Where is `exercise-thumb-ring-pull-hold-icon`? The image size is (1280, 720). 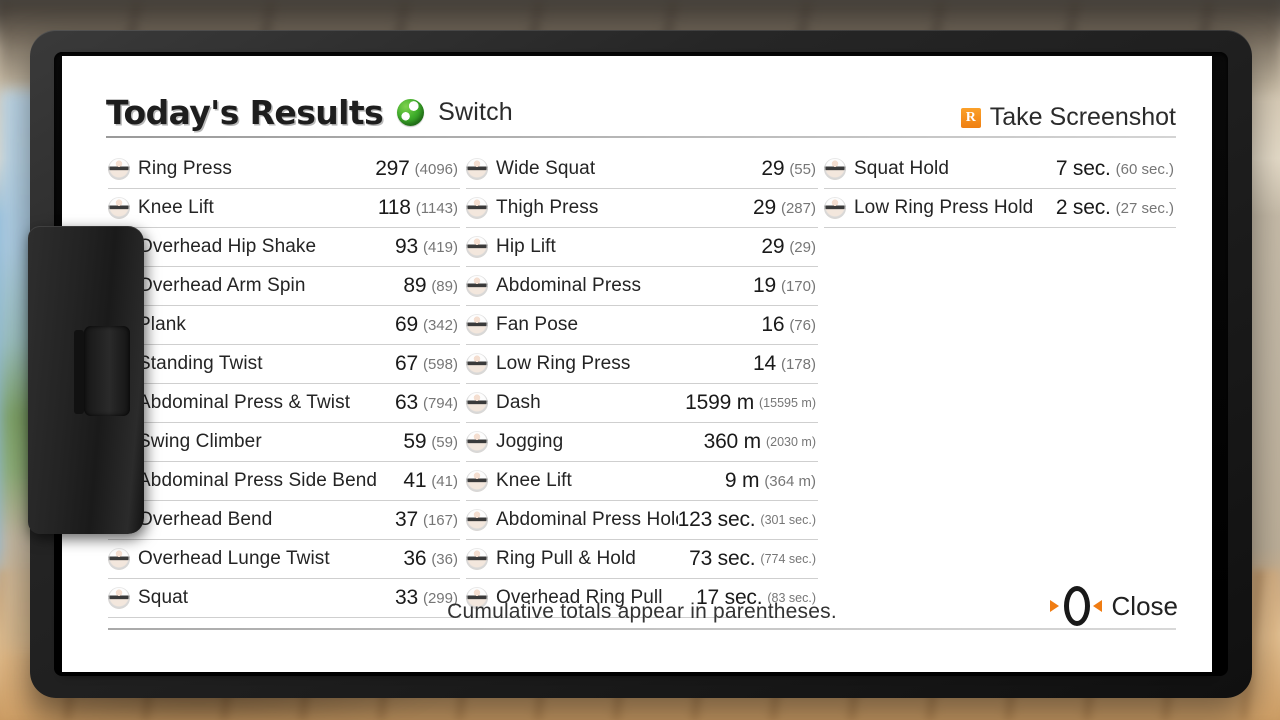
exercise-thumb-ring-pull-hold-icon is located at coordinates (477, 559).